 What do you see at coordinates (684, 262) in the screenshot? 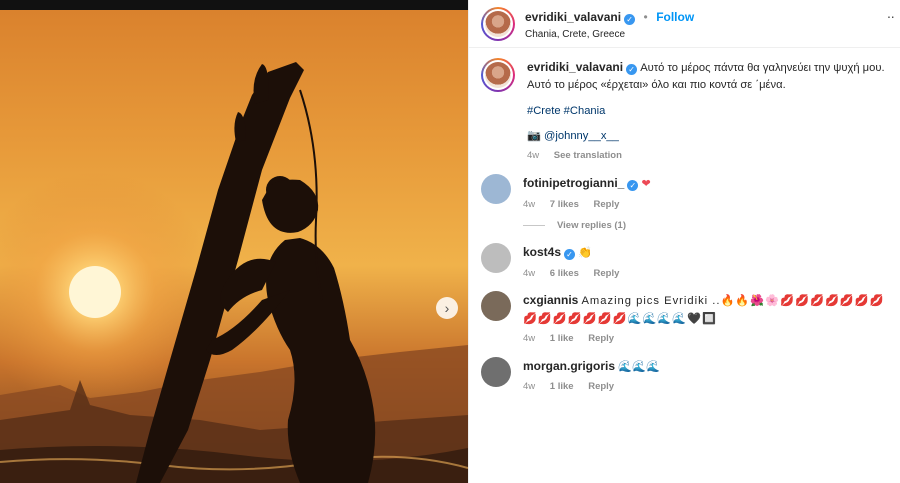
I see `comment-row: kost4s ✓ 👏 4w 6 likes Reply` at bounding box center [684, 262].